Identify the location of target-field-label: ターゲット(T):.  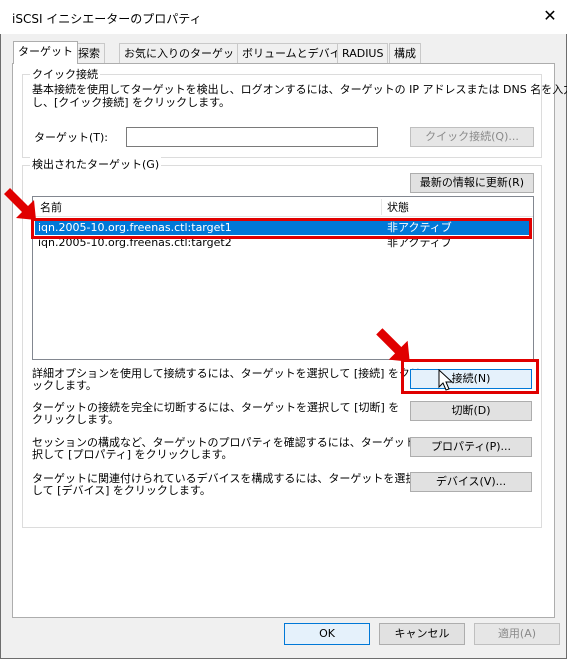
(71, 137).